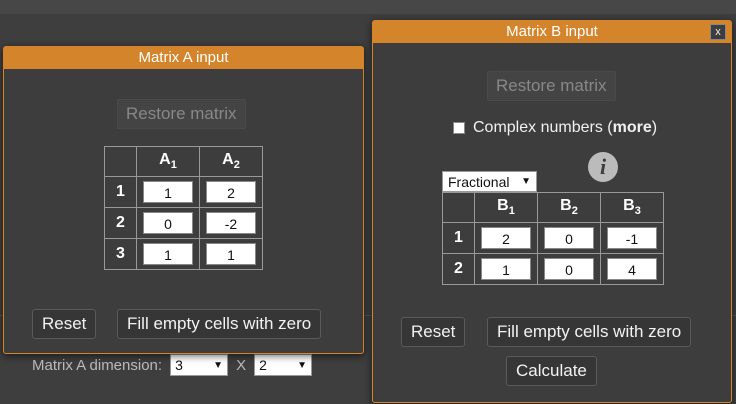 This screenshot has width=736, height=404. I want to click on matrix-b-cell-input: 1, so click(506, 269).